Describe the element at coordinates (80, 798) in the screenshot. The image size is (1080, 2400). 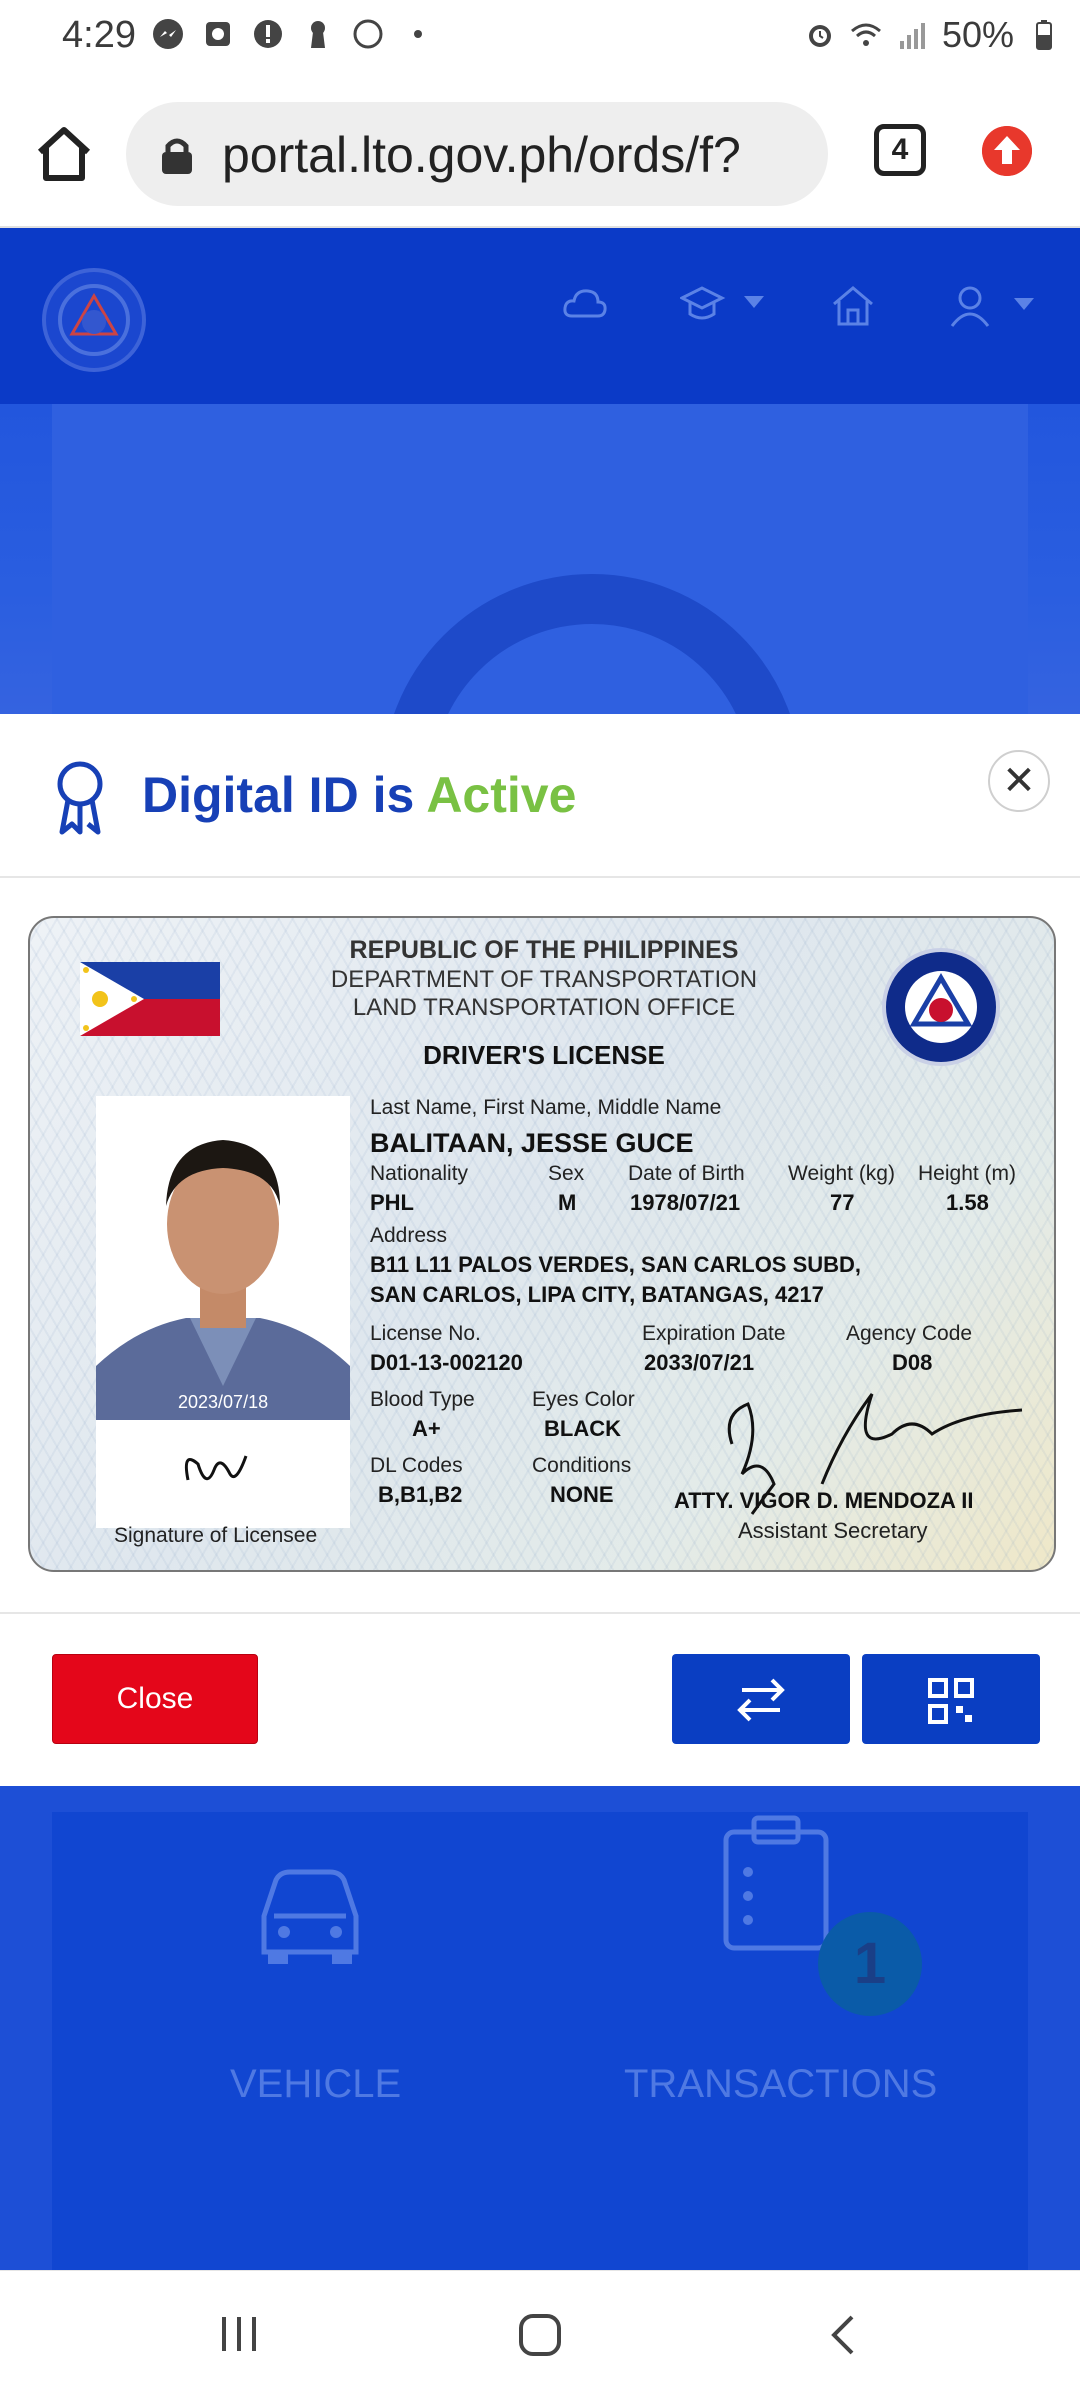
I see `award-ribbon-icon` at that location.